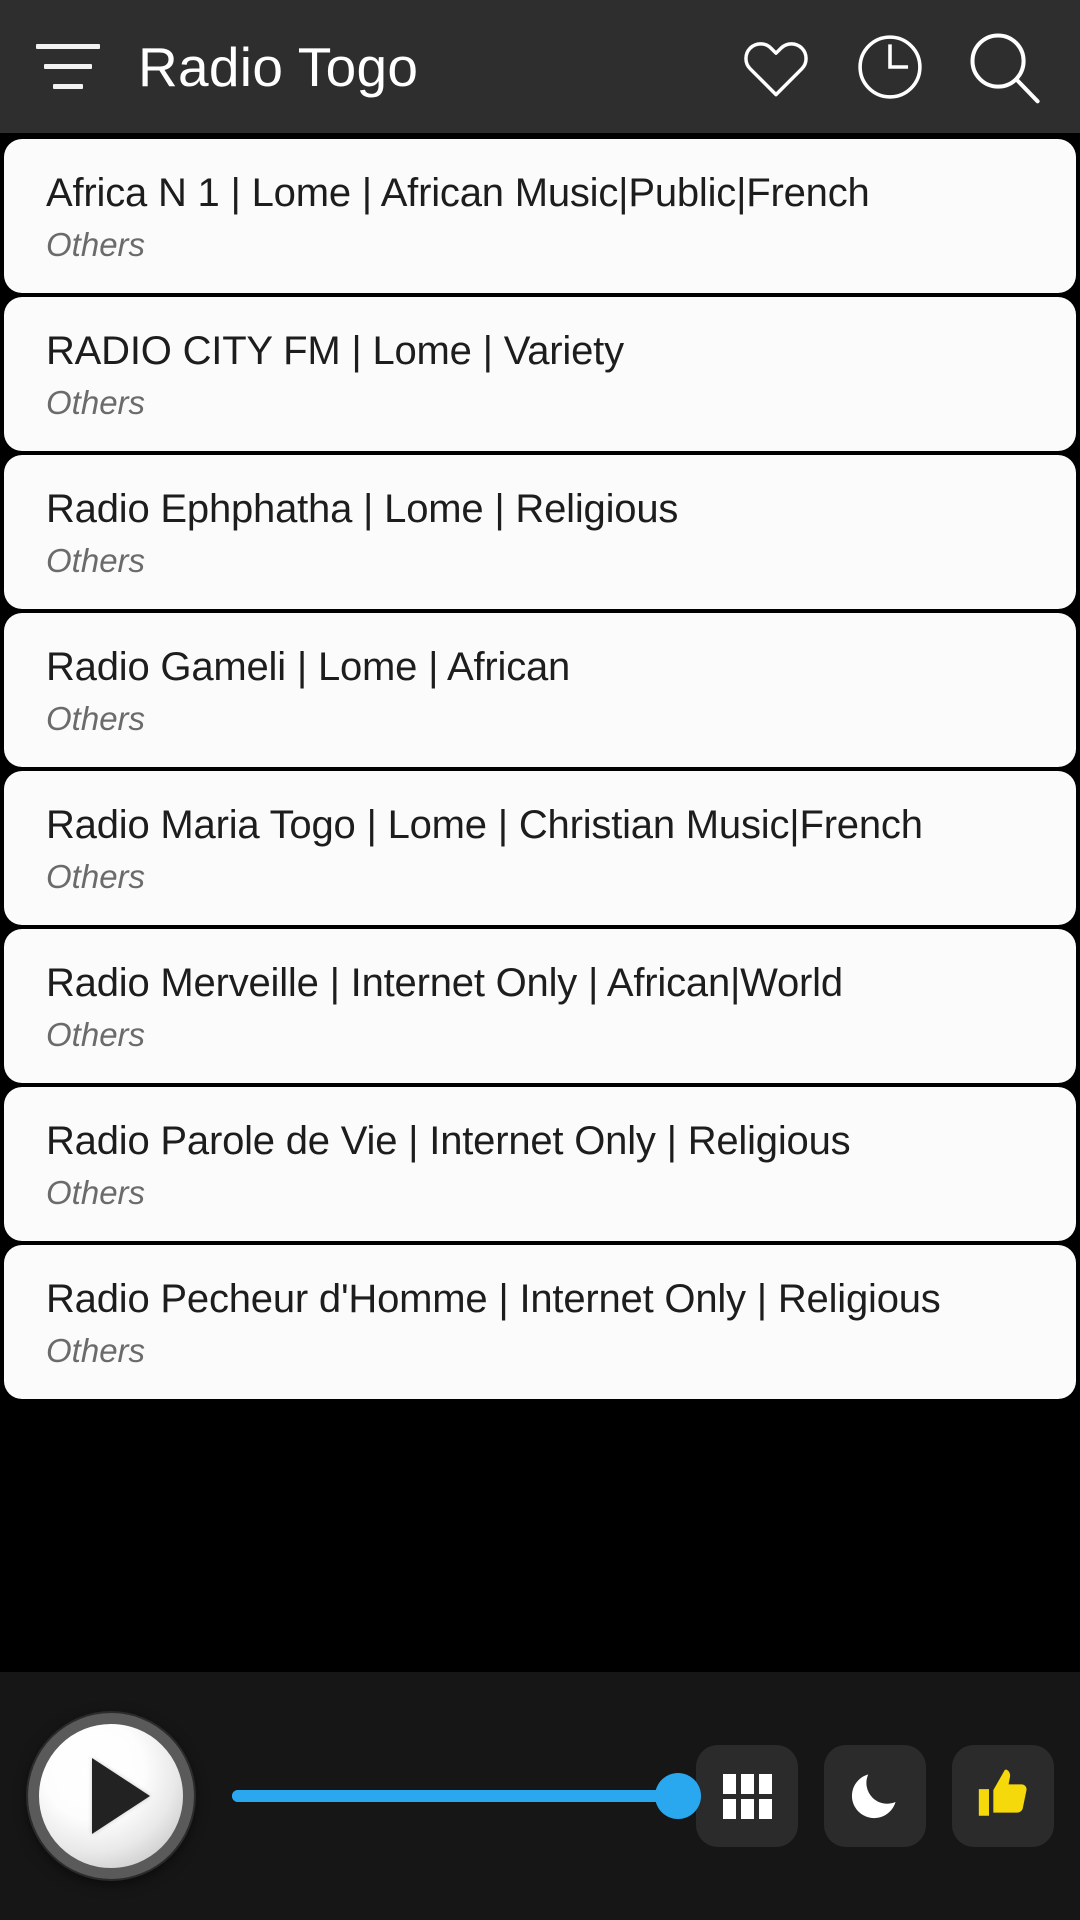 Image resolution: width=1080 pixels, height=1920 pixels. Describe the element at coordinates (455, 1796) in the screenshot. I see `volume-fill` at that location.